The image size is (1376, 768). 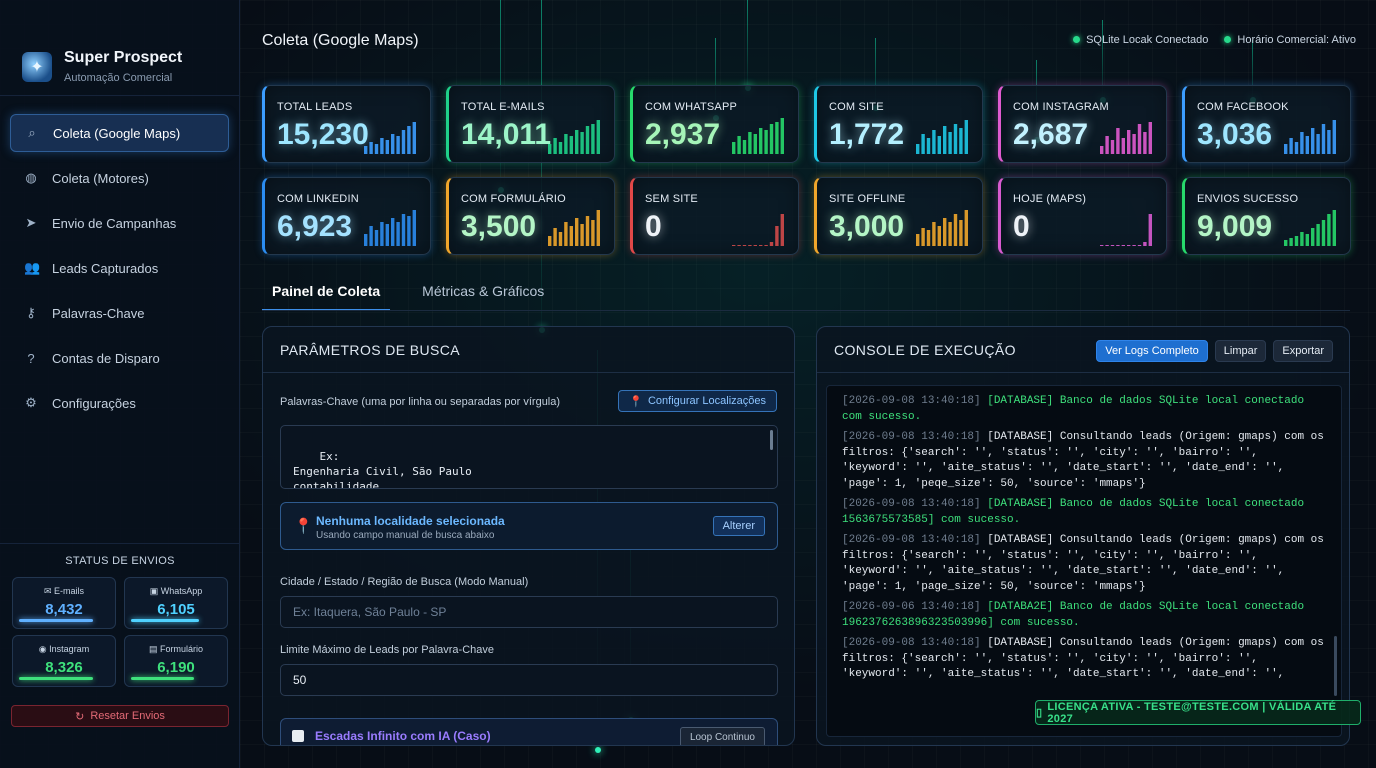 What do you see at coordinates (1240, 351) in the screenshot?
I see `clear-button: Limpar` at bounding box center [1240, 351].